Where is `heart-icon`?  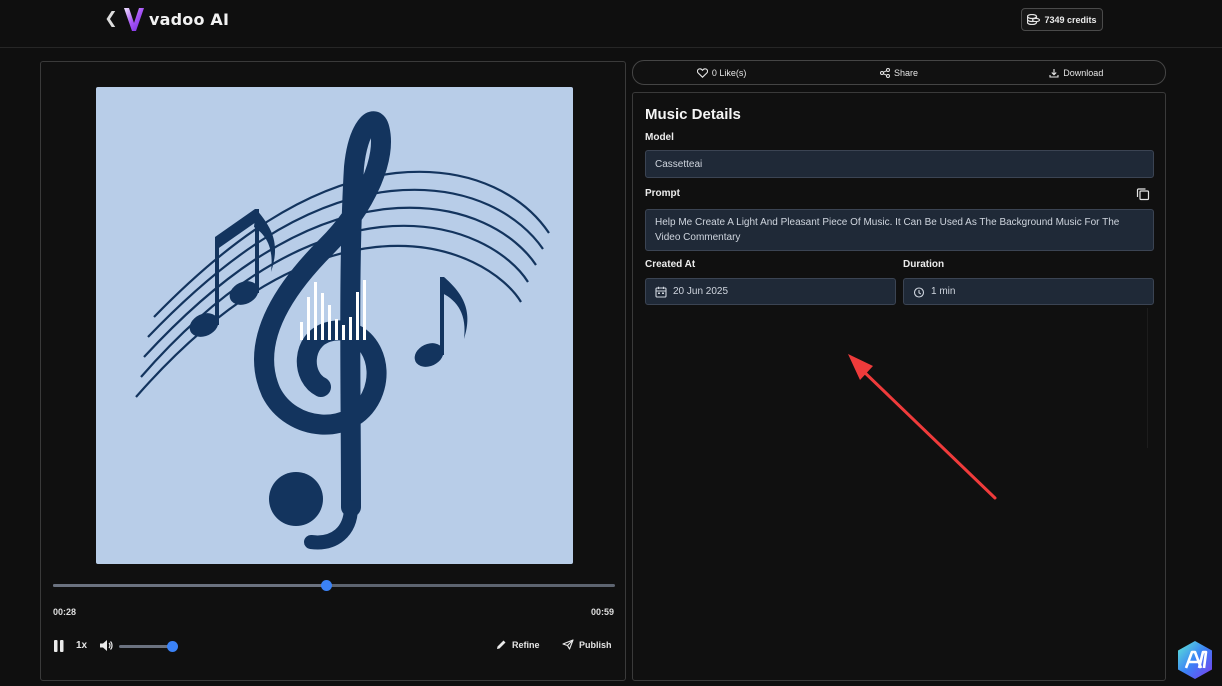
heart-icon is located at coordinates (702, 72).